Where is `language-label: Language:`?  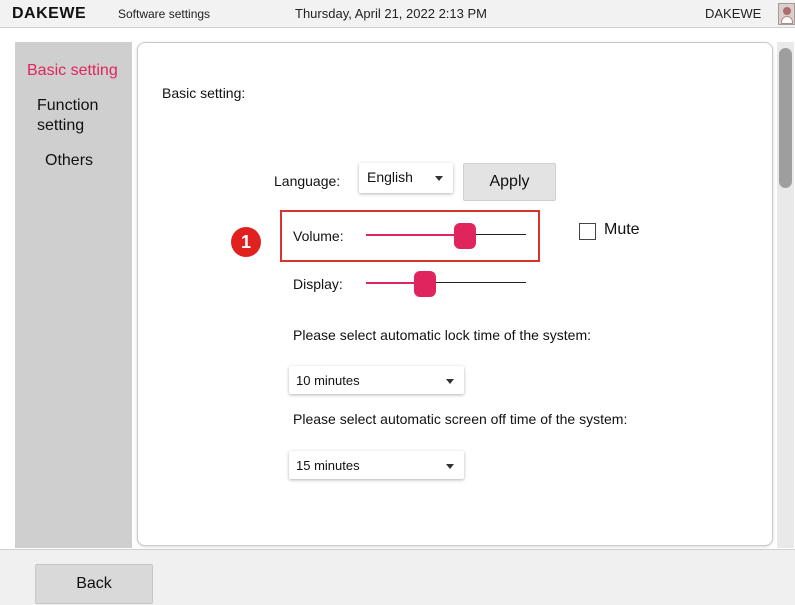 language-label: Language: is located at coordinates (307, 181).